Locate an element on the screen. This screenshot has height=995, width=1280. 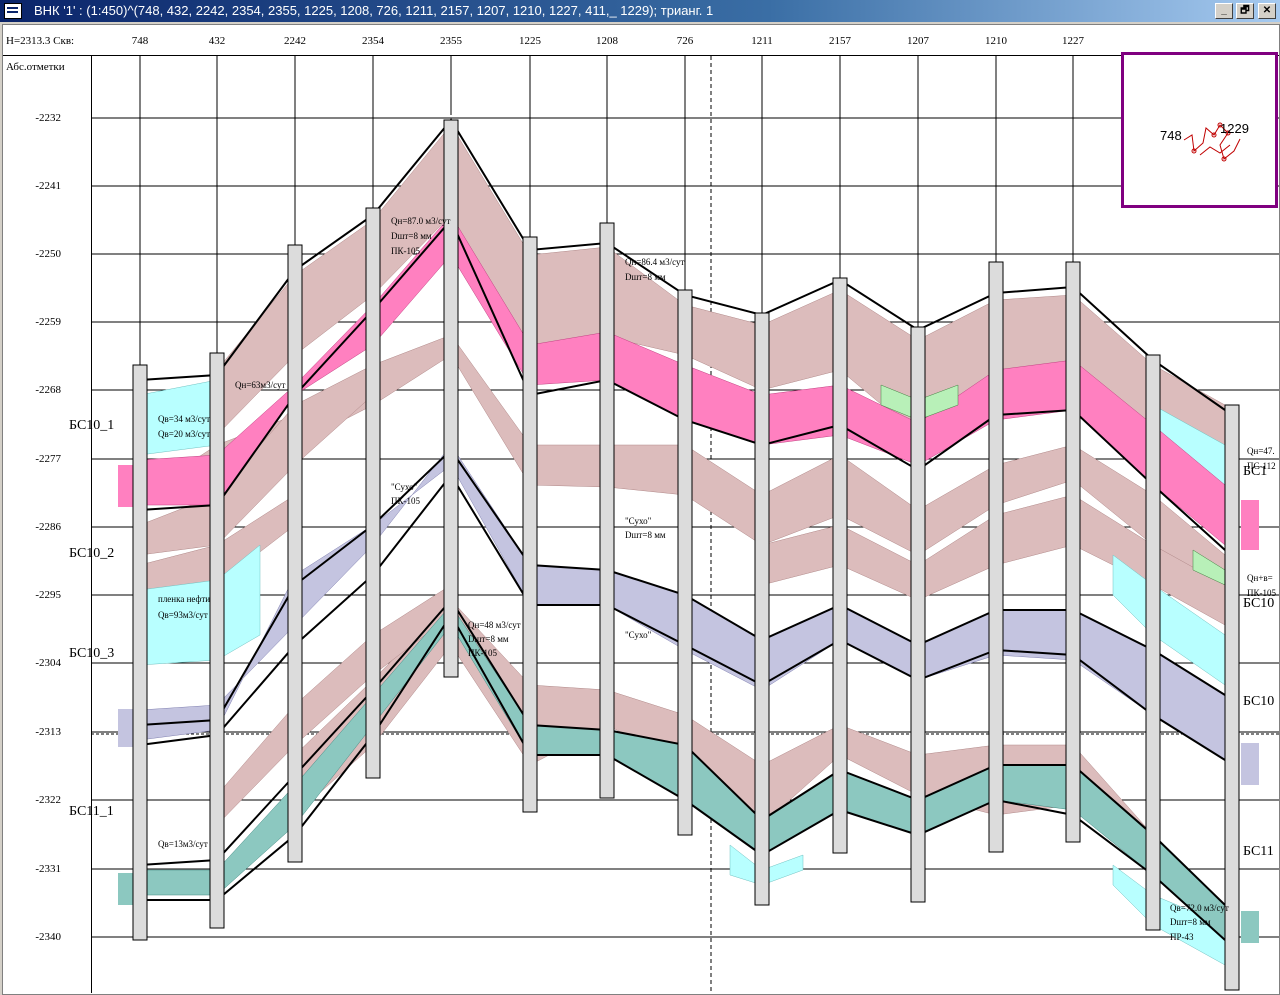
layer-label: БС11_1 is located at coordinates (91, 811).